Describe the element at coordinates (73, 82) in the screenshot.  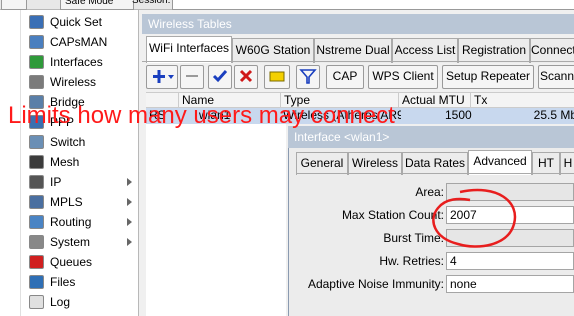
I see `sidebar-item-label: Wireless` at that location.